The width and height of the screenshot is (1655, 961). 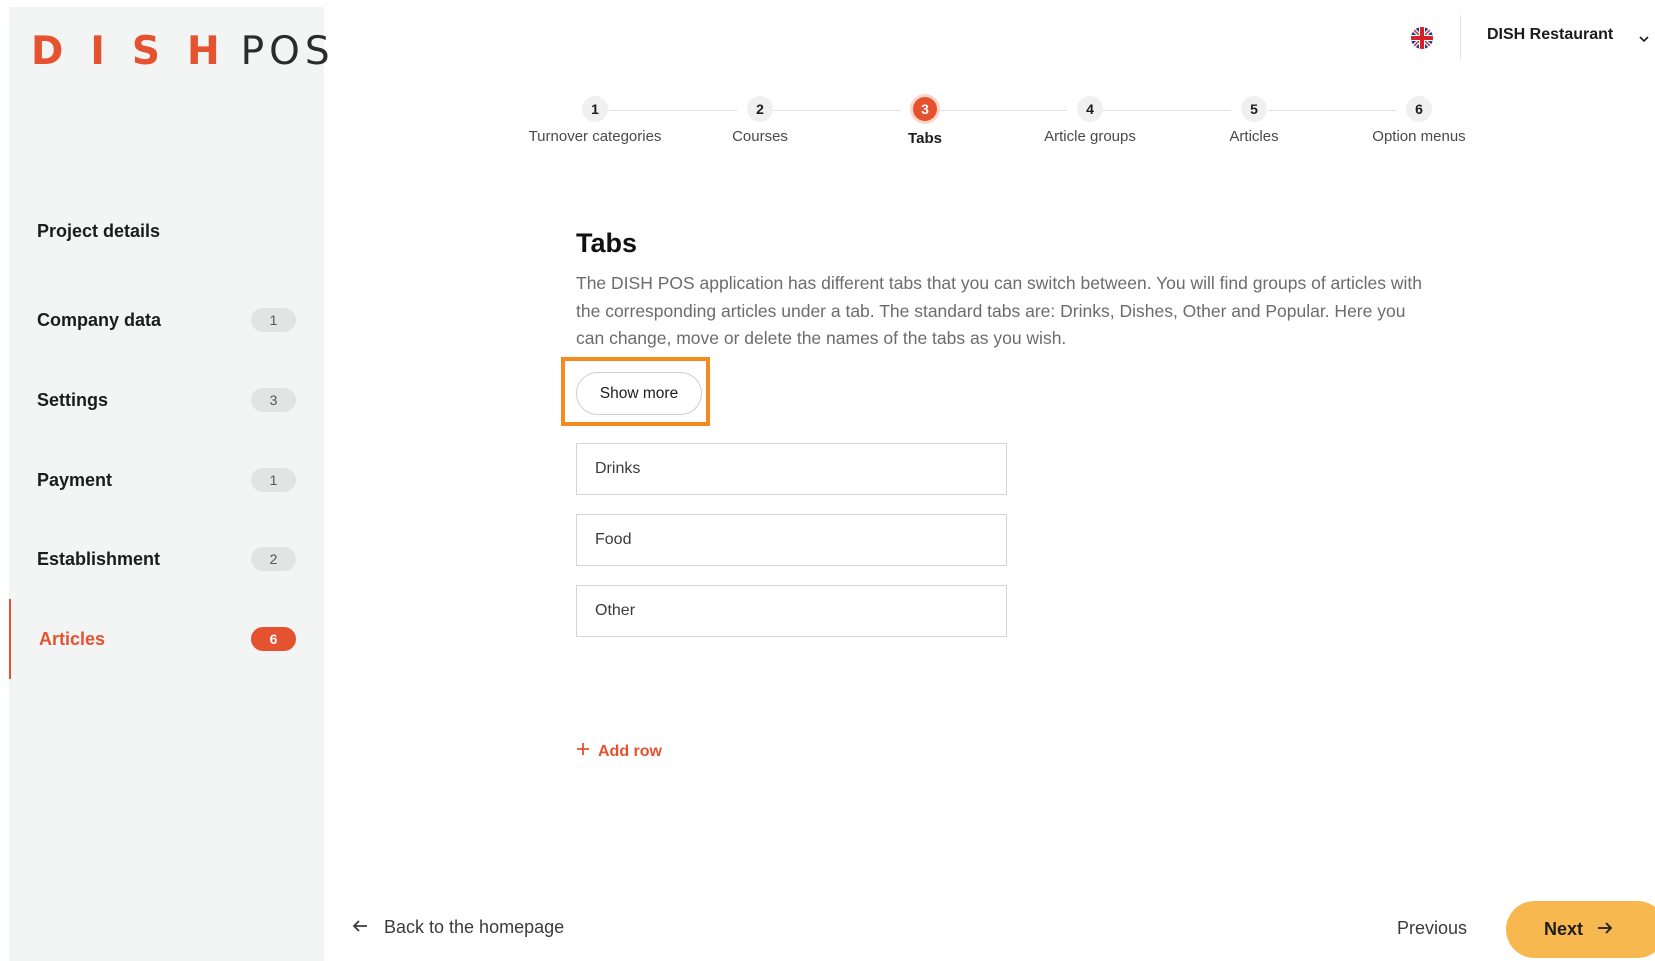 I want to click on sidebar-item-company-data: Company data 1, so click(x=166, y=320).